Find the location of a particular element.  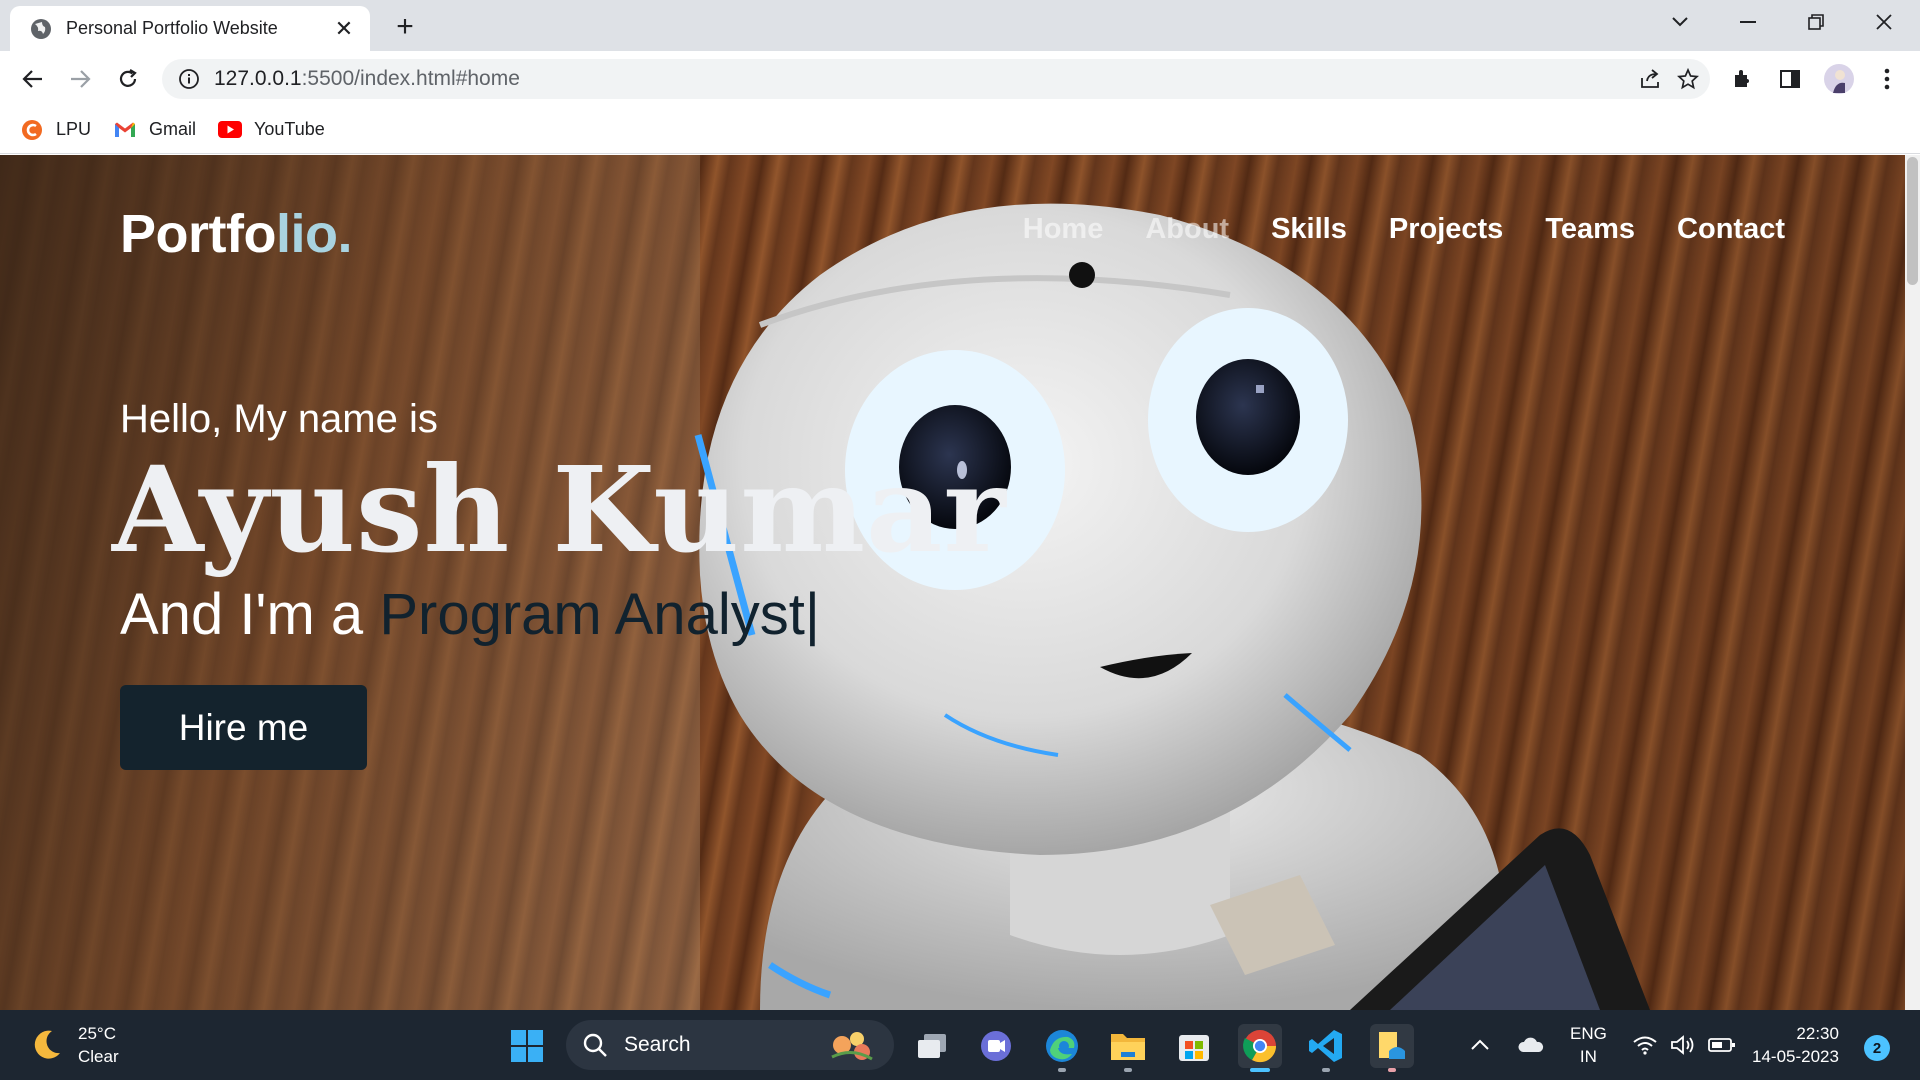

volume-icon is located at coordinates (1682, 1045).